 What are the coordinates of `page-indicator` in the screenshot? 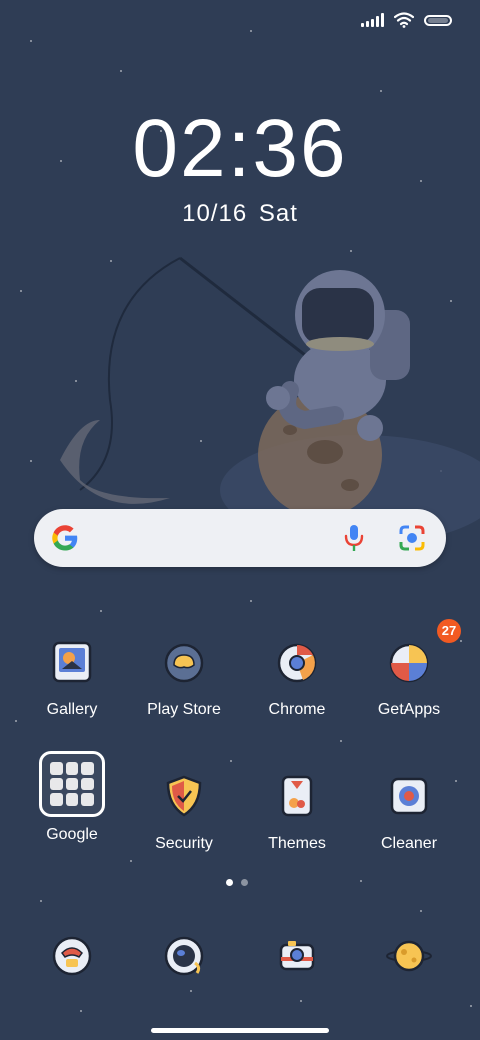 It's located at (237, 882).